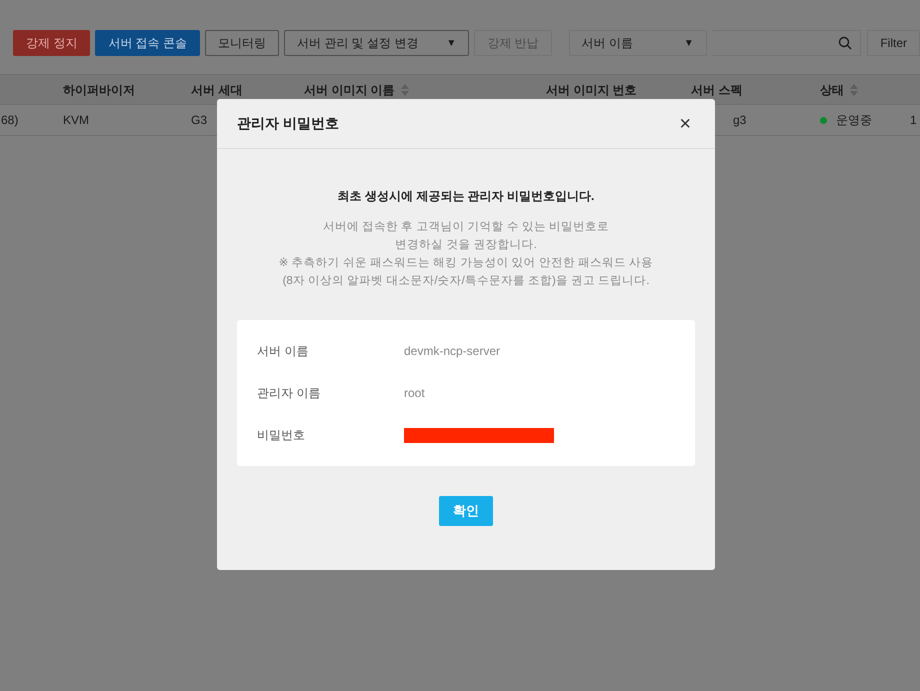 This screenshot has height=691, width=920. What do you see at coordinates (466, 254) in the screenshot?
I see `dialog-message: 서버에 접속한 후 고객님이 기억할 수 있는 비밀번호로 변경하실 것을 권장합니다. ※ 추측하기 쉬운 패스워드는 해킹 가능성이 있어 안전한 패스워드 사용 (8자 이상의 알파벳 대소문자/숫자/특수문자를 조합)을 권고 드립니다.` at bounding box center [466, 254].